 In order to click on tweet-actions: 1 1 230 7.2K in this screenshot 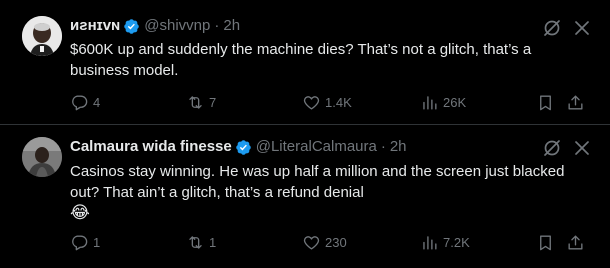, I will do `click(330, 242)`.